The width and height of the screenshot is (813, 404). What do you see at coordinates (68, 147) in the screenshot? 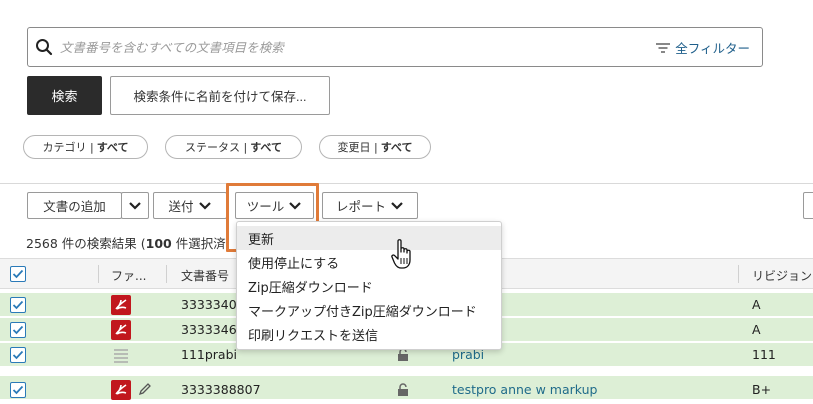
I see `chip-label: カテゴリ |` at bounding box center [68, 147].